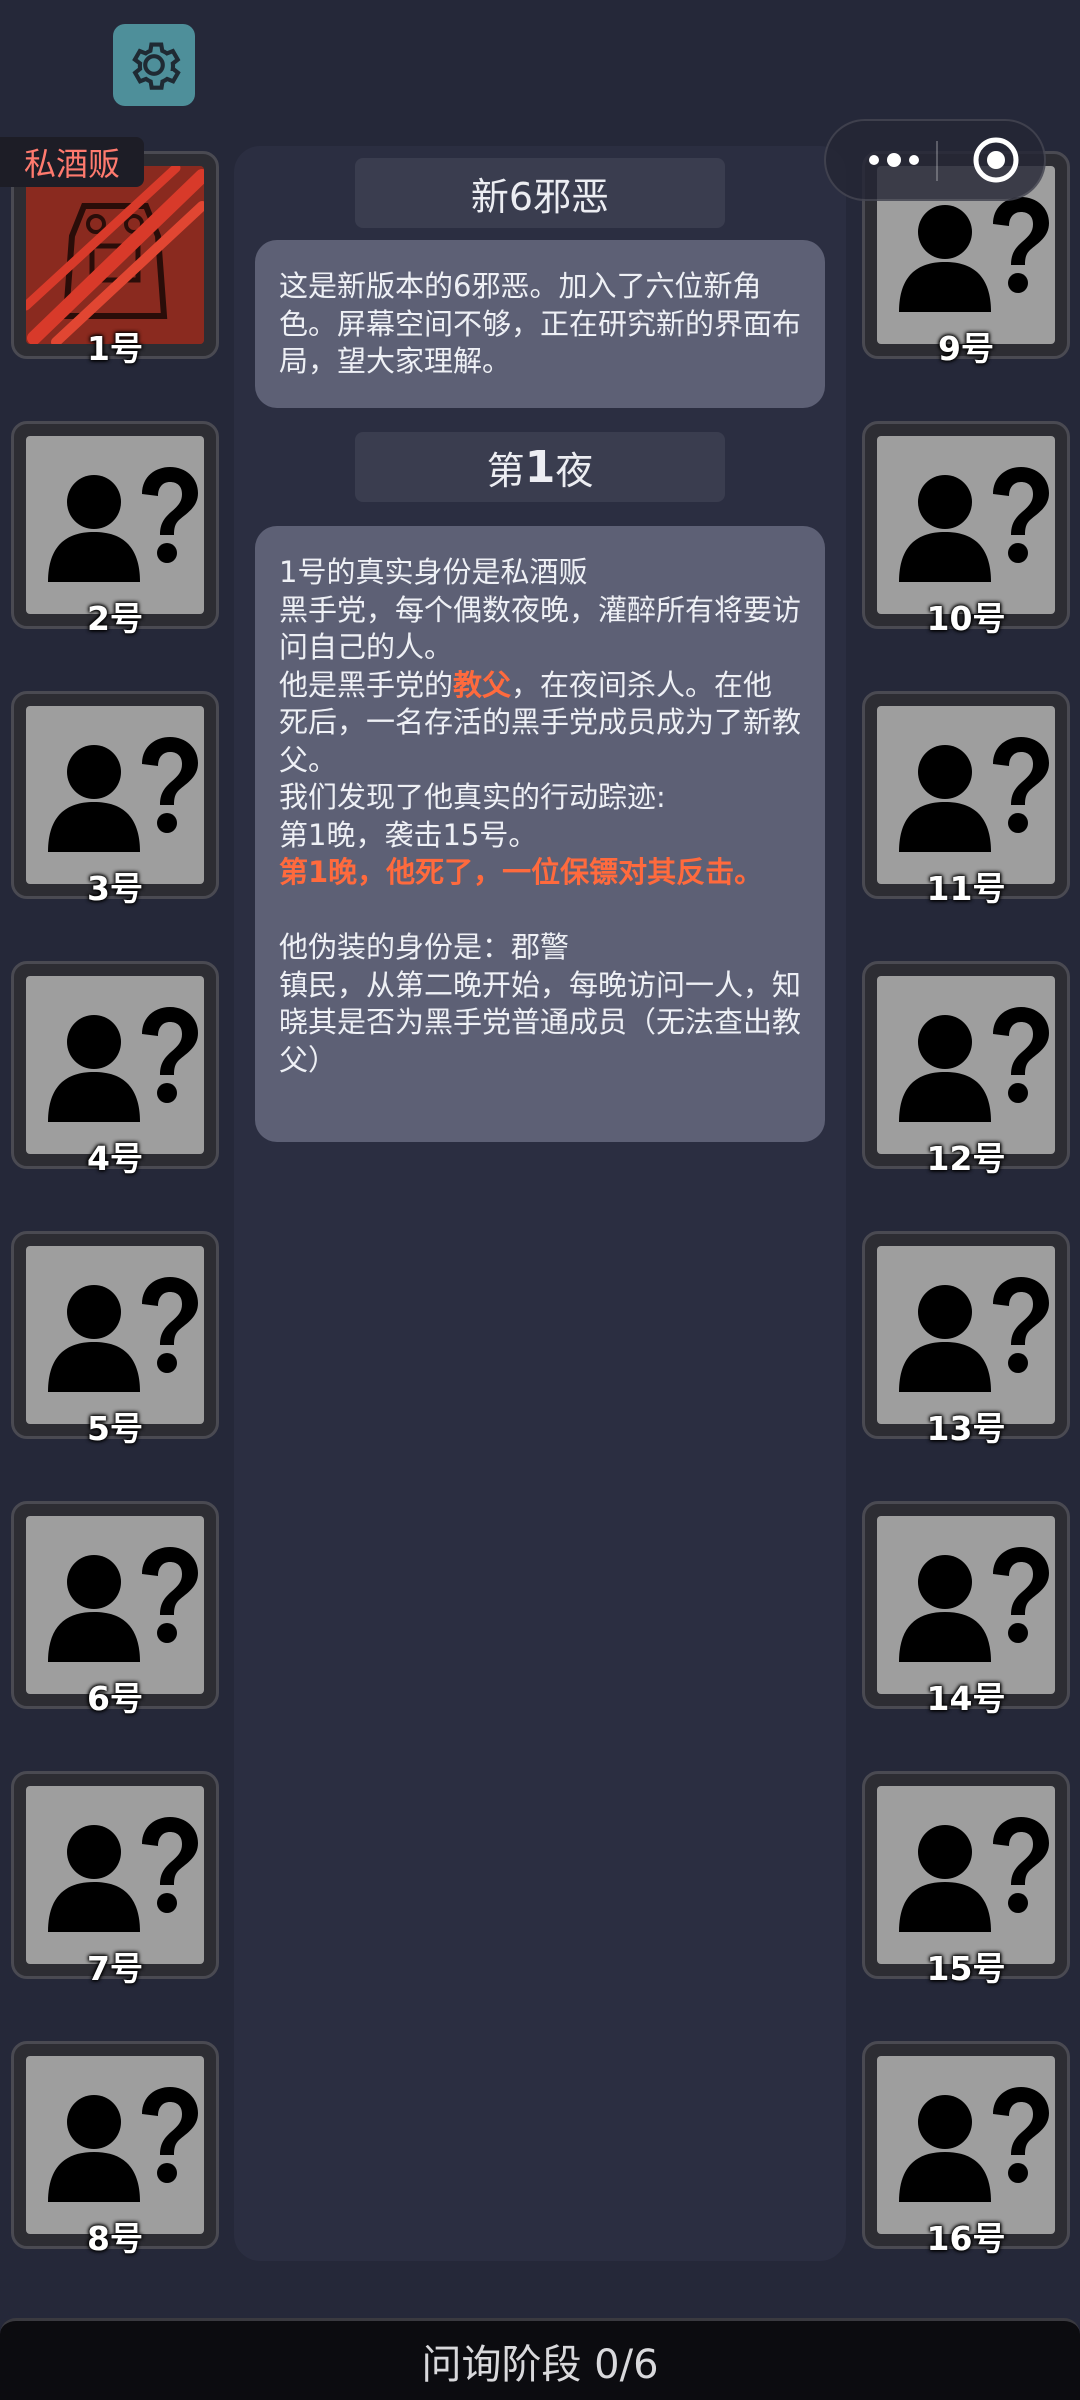 This screenshot has width=1080, height=2400. What do you see at coordinates (115, 348) in the screenshot?
I see `player-number-label: 1号` at bounding box center [115, 348].